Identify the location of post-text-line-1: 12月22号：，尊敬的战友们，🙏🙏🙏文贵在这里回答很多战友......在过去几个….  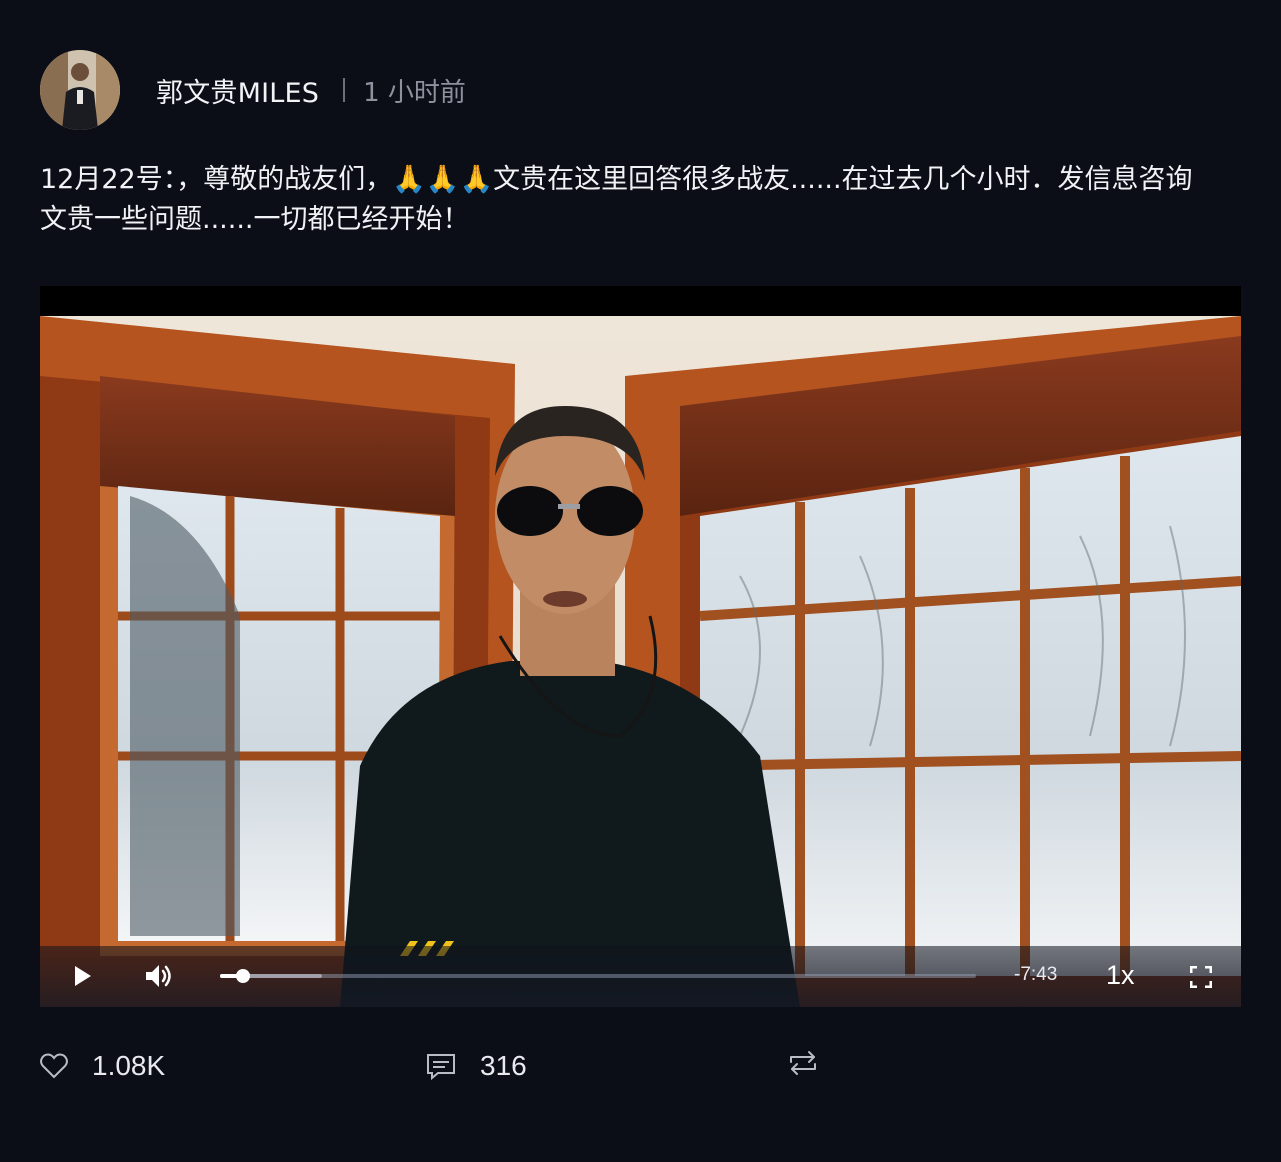
(616, 179).